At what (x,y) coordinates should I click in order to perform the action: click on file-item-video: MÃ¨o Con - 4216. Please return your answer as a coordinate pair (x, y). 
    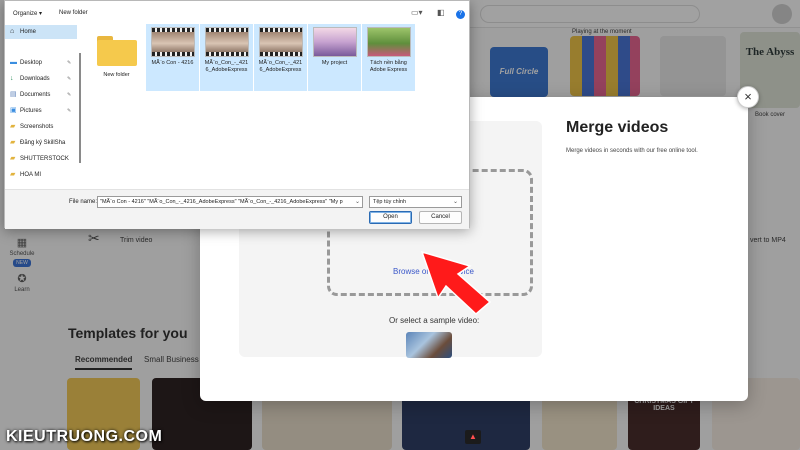
    Looking at the image, I should click on (172, 57).